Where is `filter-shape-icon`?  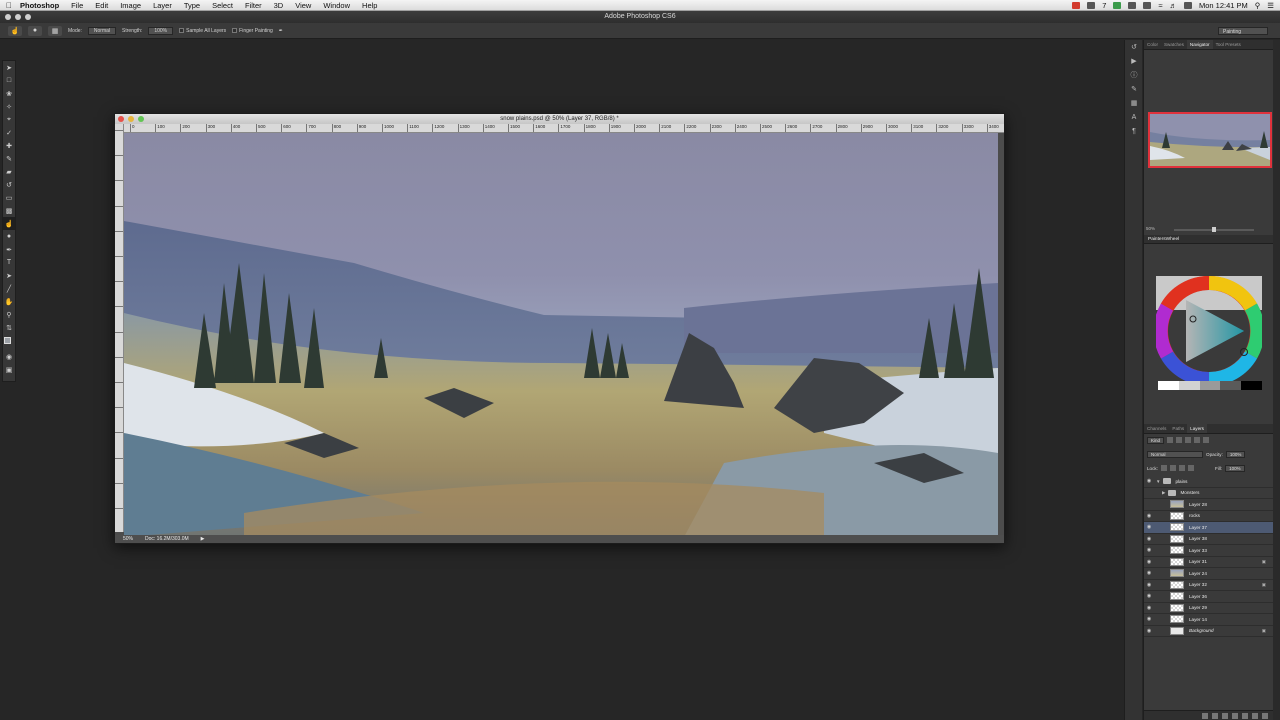 filter-shape-icon is located at coordinates (1197, 440).